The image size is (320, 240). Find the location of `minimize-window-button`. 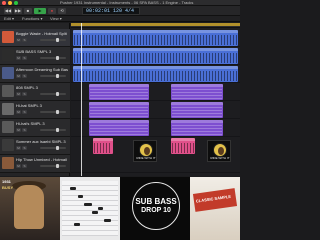

minimize-window-button is located at coordinates (10, 3).